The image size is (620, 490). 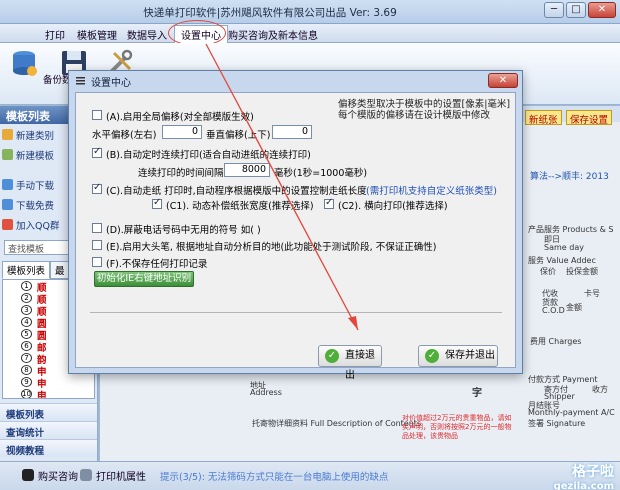 I want to click on folder-add-icon, so click(x=7, y=134).